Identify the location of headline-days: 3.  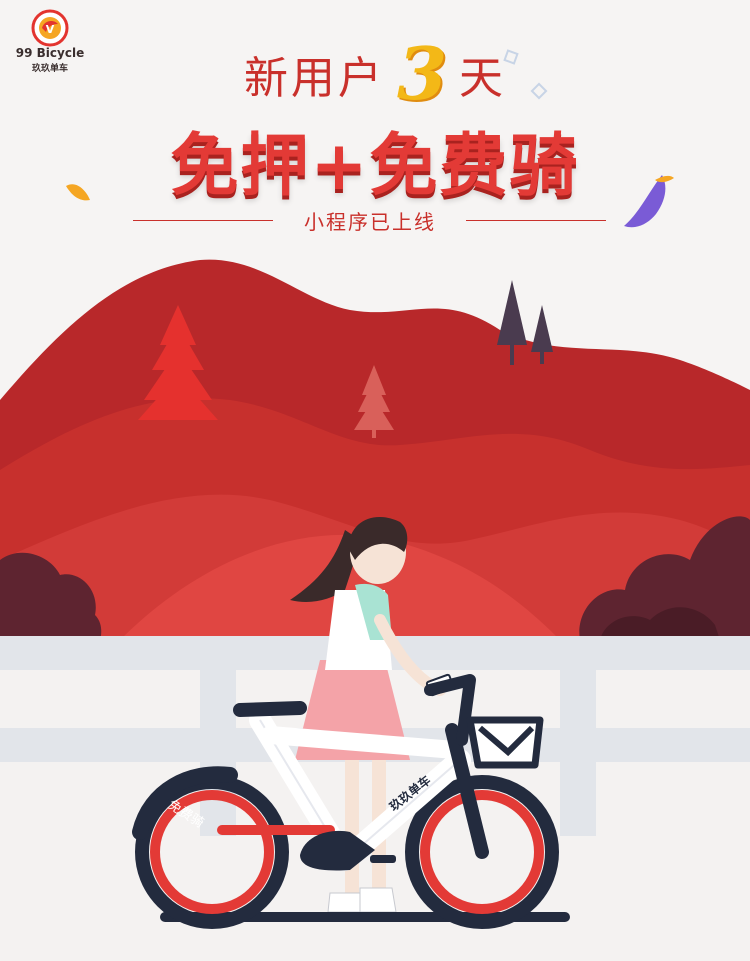
(422, 73).